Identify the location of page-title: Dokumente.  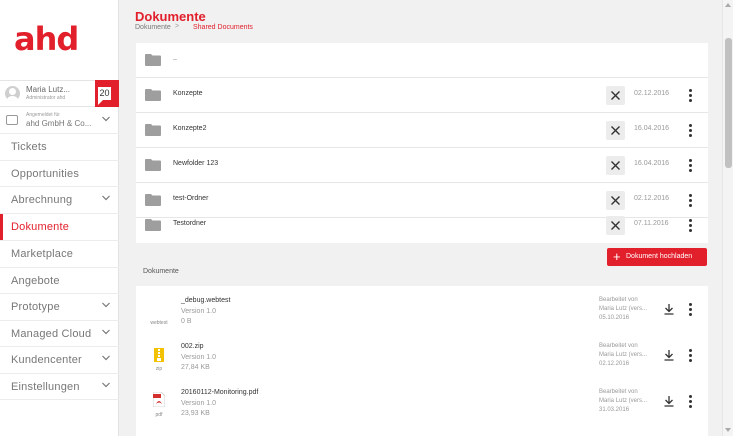
(170, 16).